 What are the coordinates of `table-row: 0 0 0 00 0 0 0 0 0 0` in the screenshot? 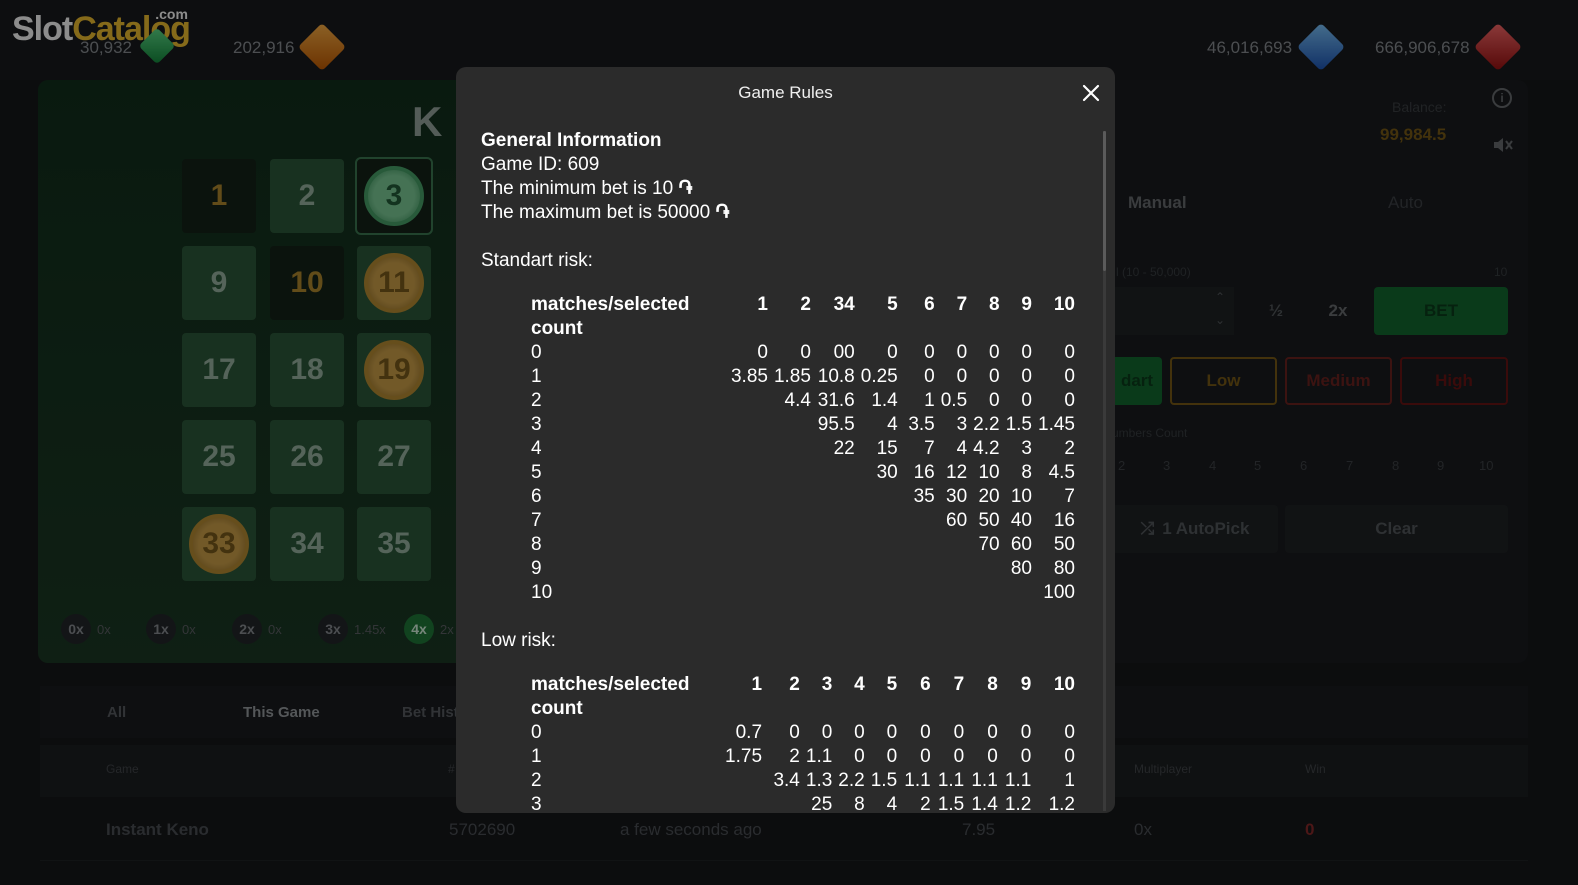 It's located at (806, 353).